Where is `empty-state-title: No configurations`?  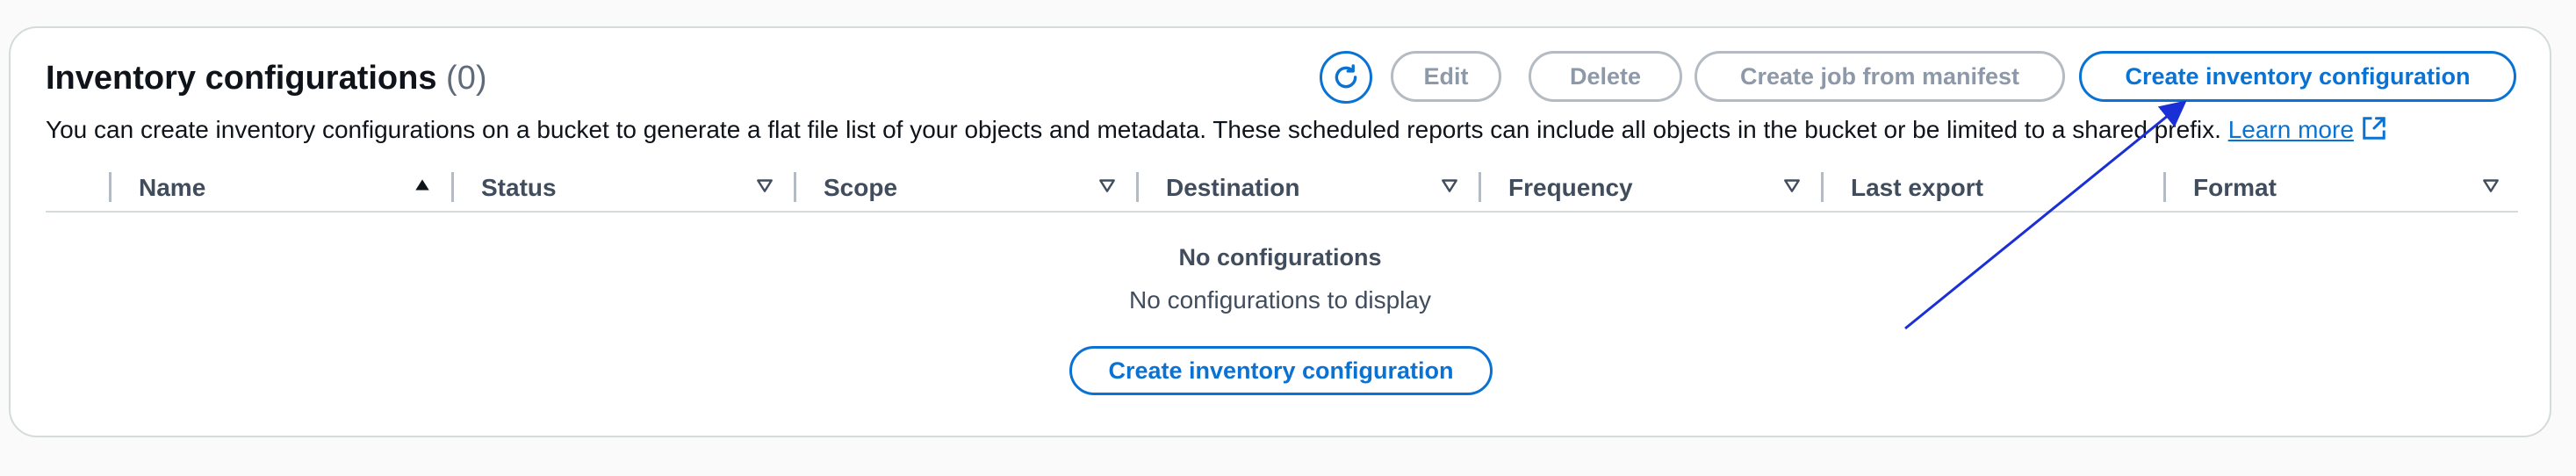
empty-state-title: No configurations is located at coordinates (1280, 257).